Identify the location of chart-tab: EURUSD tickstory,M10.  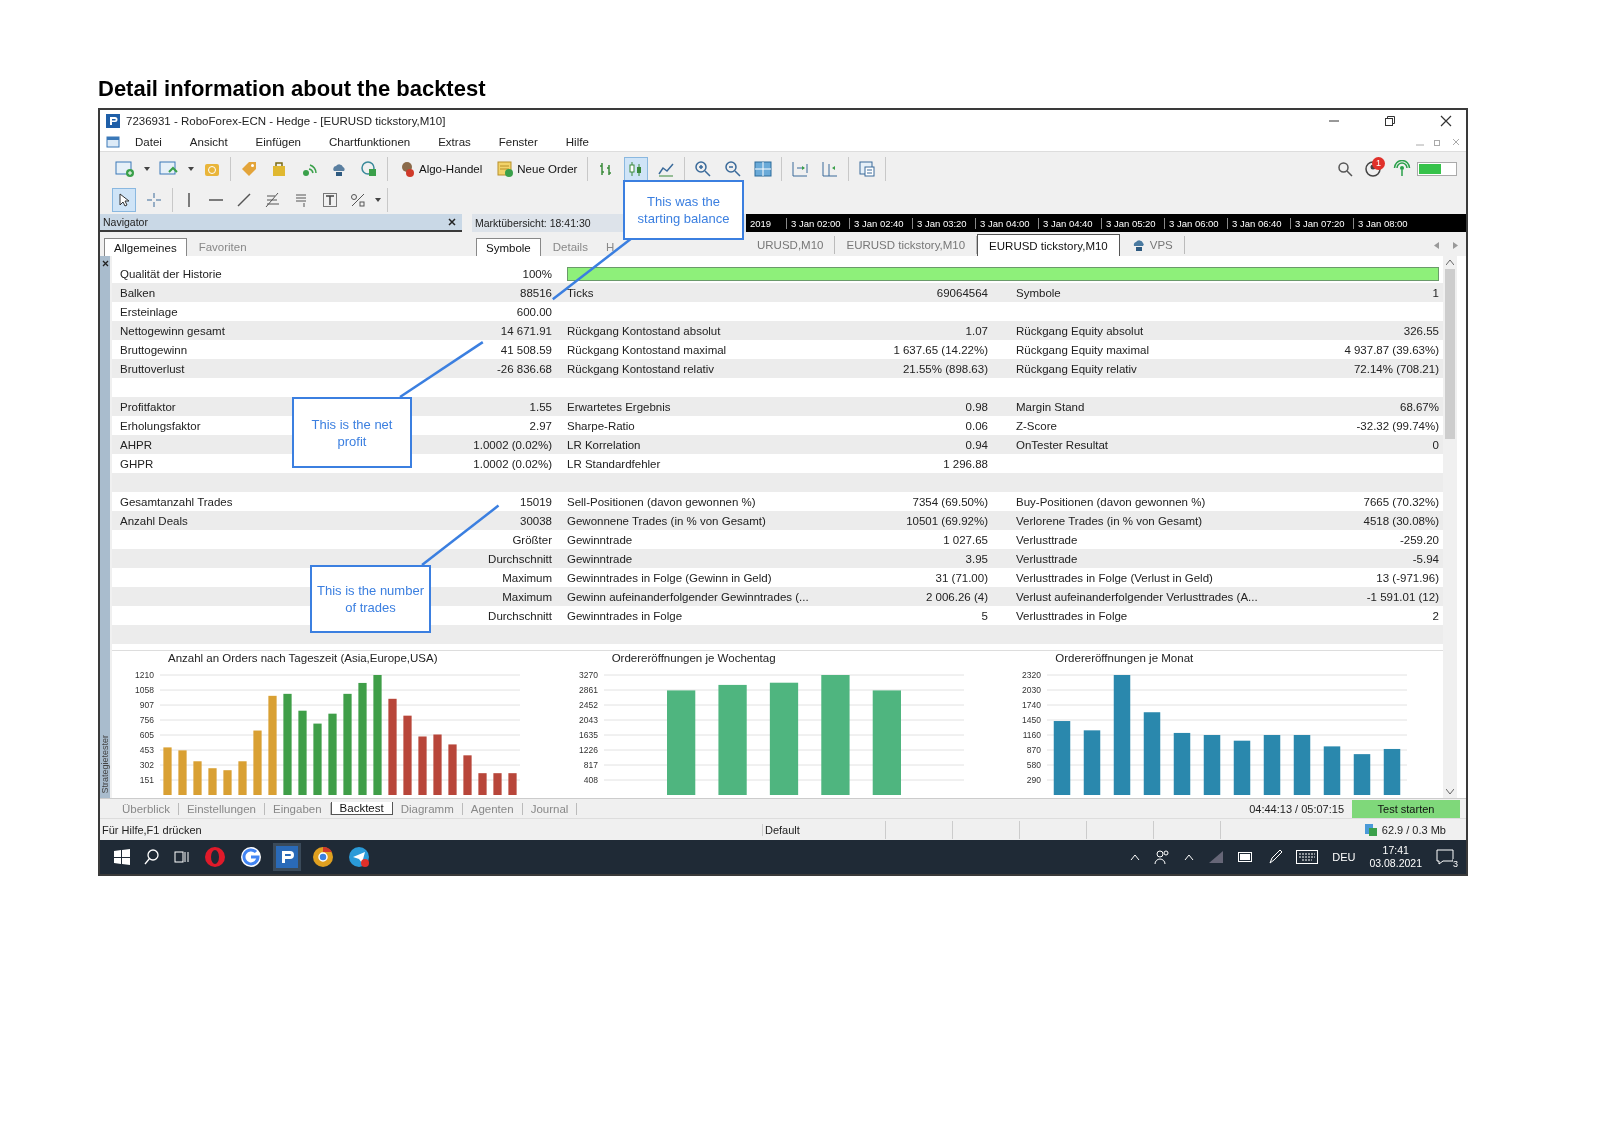
(1048, 245).